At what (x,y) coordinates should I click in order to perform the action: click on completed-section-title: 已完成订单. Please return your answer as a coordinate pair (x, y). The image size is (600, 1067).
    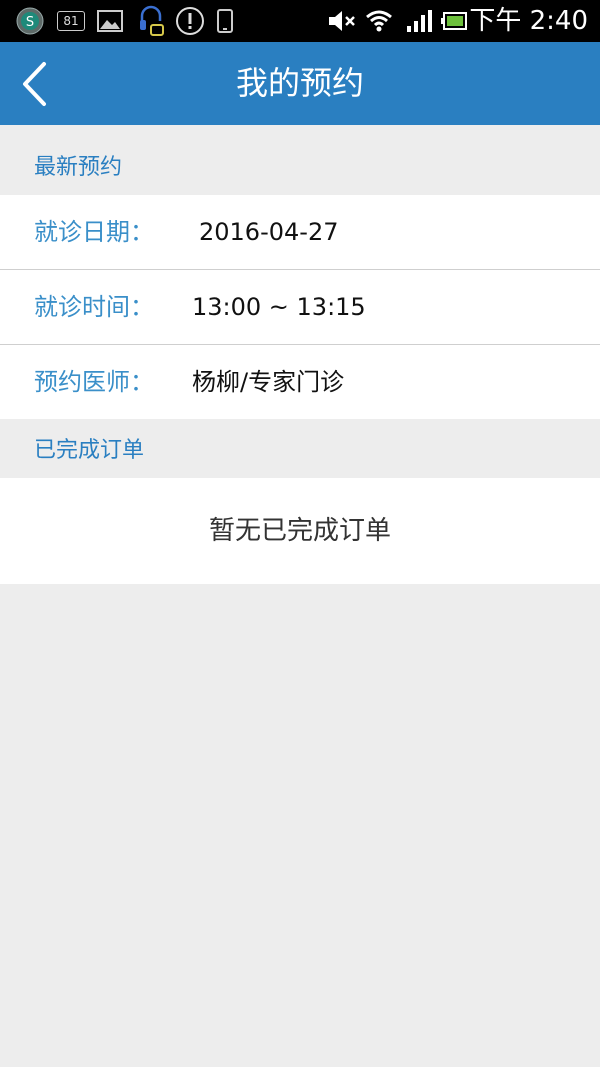
    Looking at the image, I should click on (89, 450).